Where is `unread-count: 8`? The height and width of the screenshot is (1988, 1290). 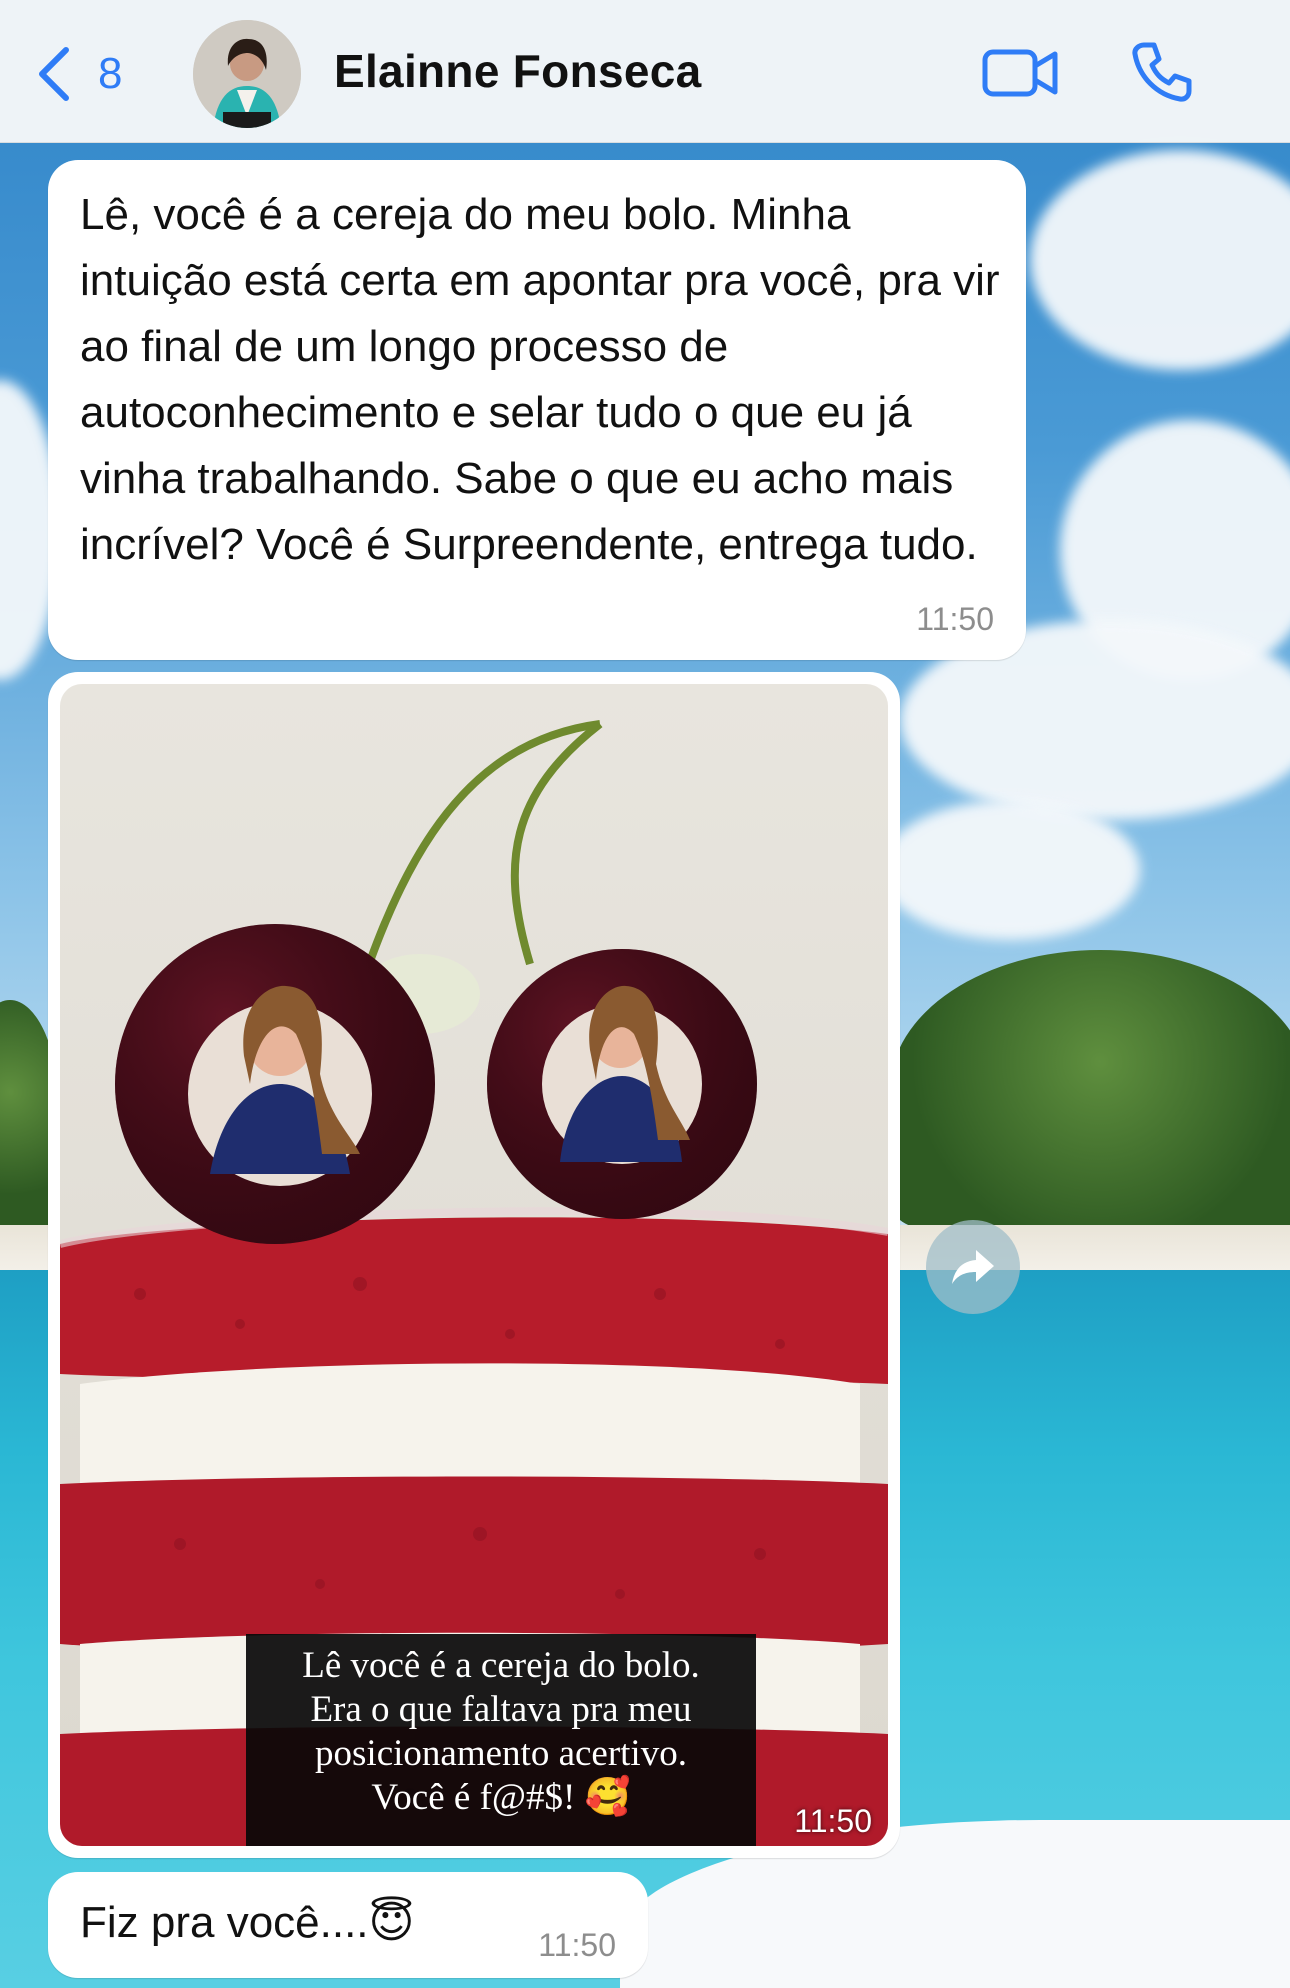
unread-count: 8 is located at coordinates (110, 73).